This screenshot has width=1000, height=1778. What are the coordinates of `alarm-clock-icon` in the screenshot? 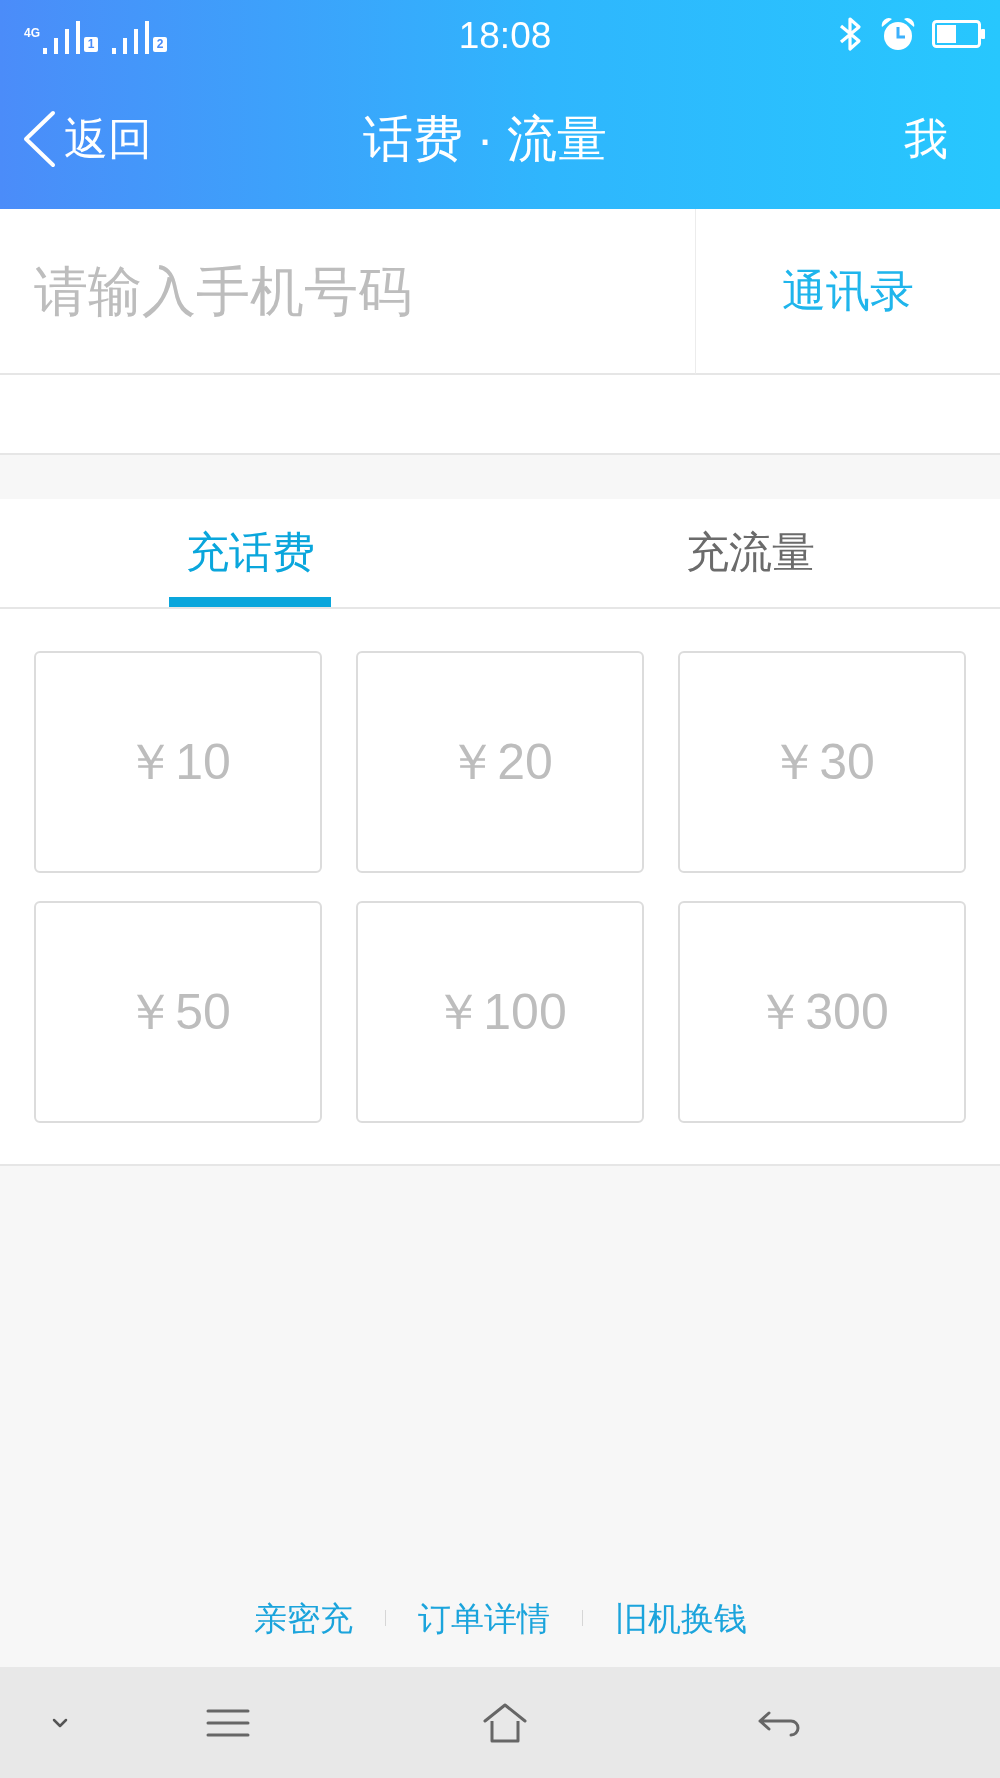 It's located at (898, 34).